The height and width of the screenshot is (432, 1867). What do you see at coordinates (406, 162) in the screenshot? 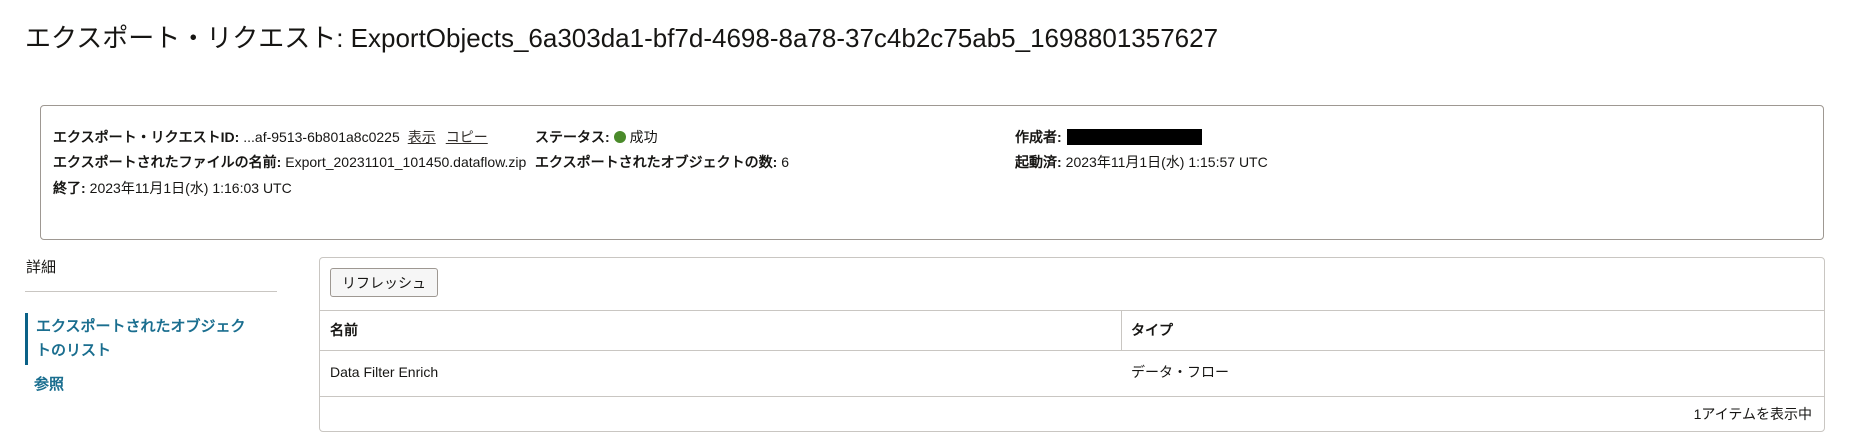
I see `exported-file-value: Export_20231101_101450.dataflow.zip` at bounding box center [406, 162].